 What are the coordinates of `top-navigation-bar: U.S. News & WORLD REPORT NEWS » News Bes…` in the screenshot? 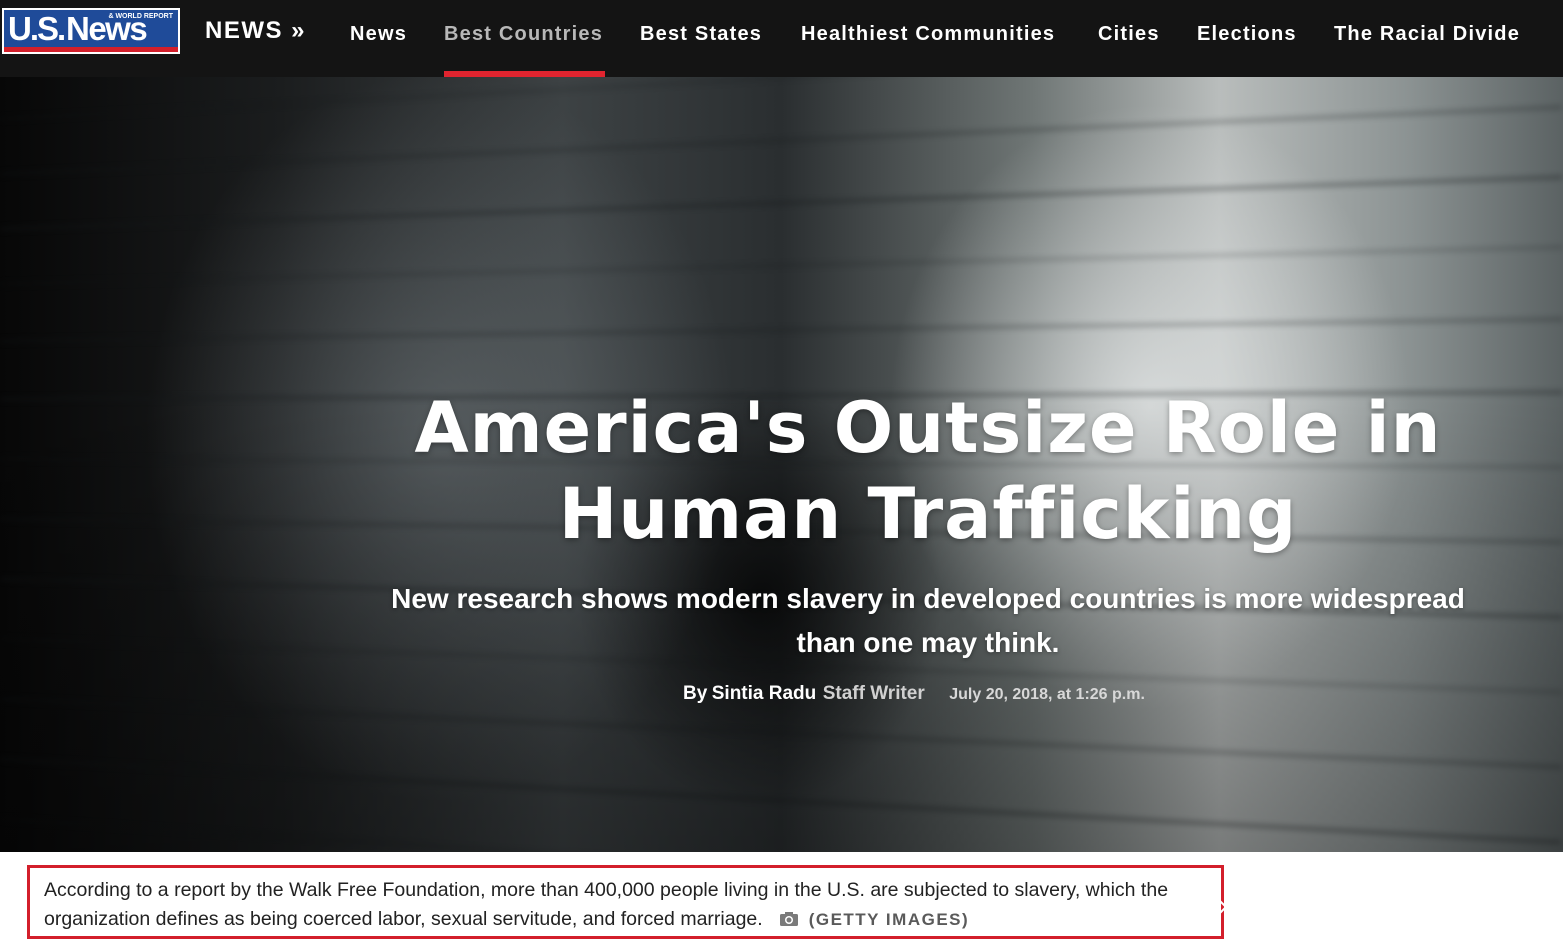 It's located at (781, 38).